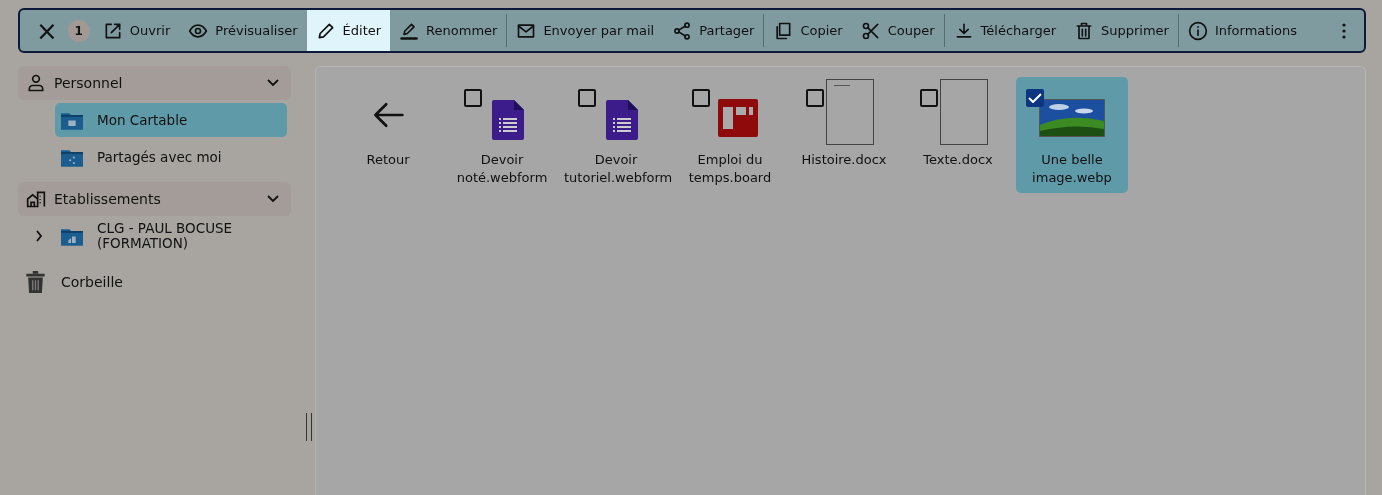  What do you see at coordinates (136, 30) in the screenshot?
I see `toolbar-button: Ouvrir` at bounding box center [136, 30].